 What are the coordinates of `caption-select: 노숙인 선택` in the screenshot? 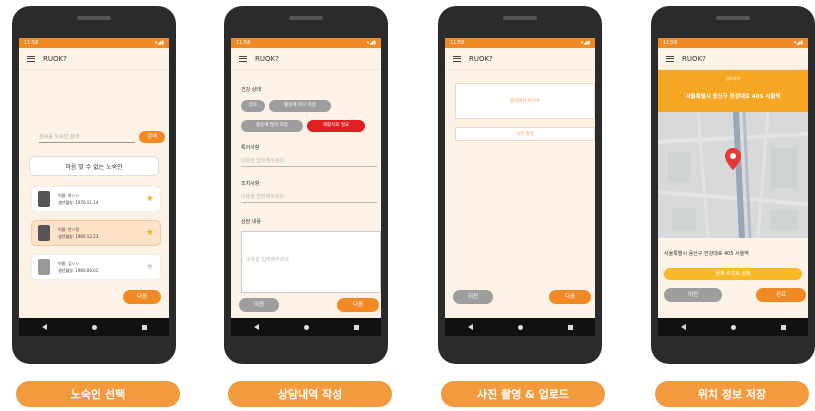 It's located at (98, 394).